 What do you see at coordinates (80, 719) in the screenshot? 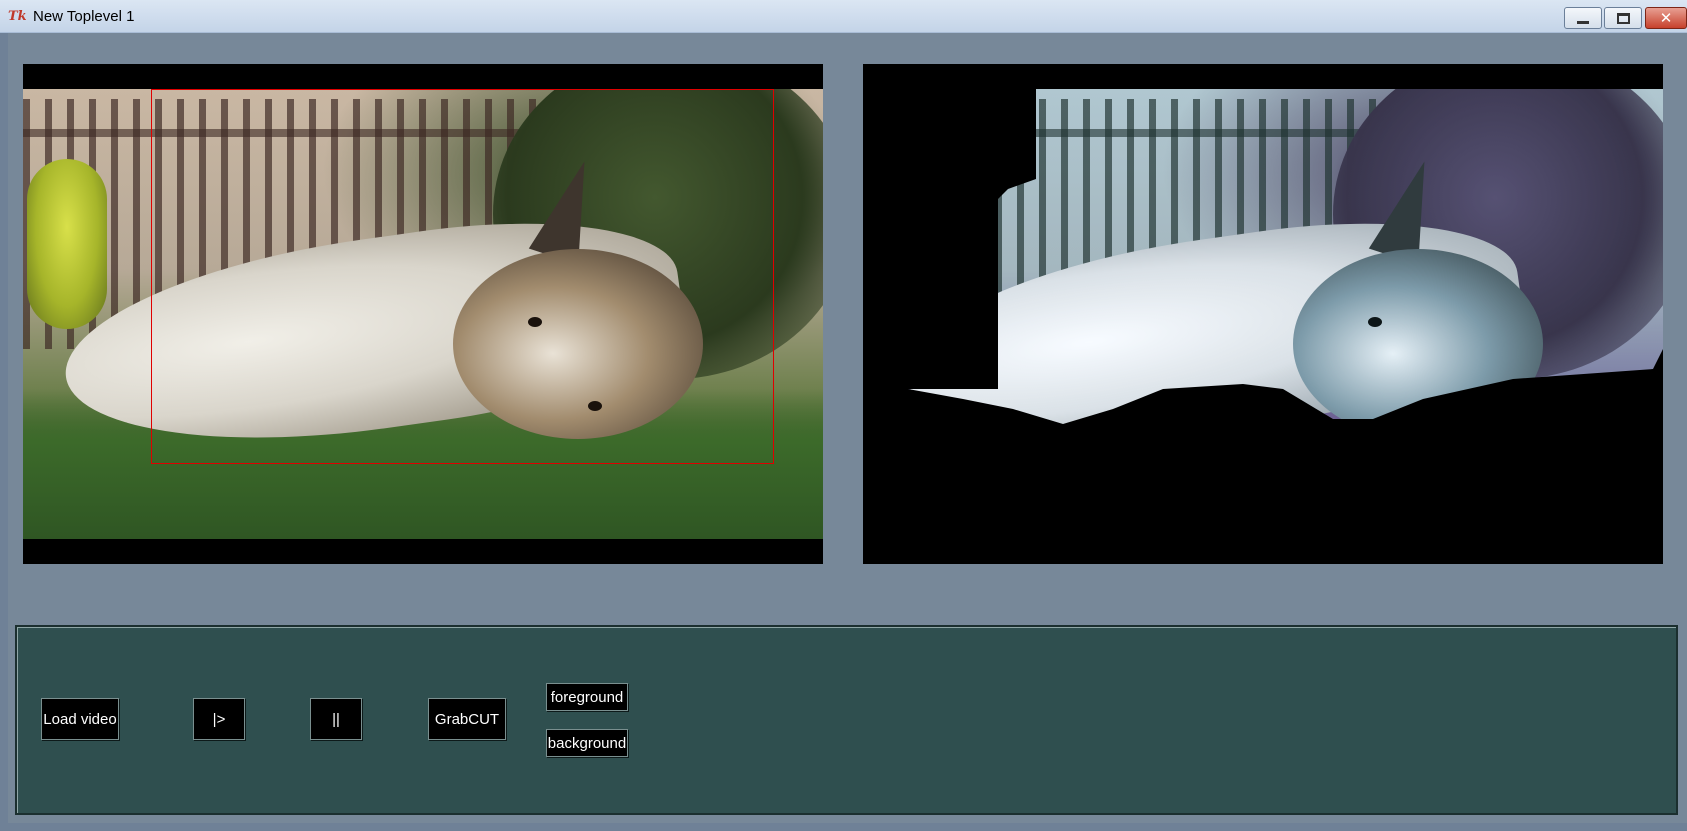
I see `load-video-button: Load video` at bounding box center [80, 719].